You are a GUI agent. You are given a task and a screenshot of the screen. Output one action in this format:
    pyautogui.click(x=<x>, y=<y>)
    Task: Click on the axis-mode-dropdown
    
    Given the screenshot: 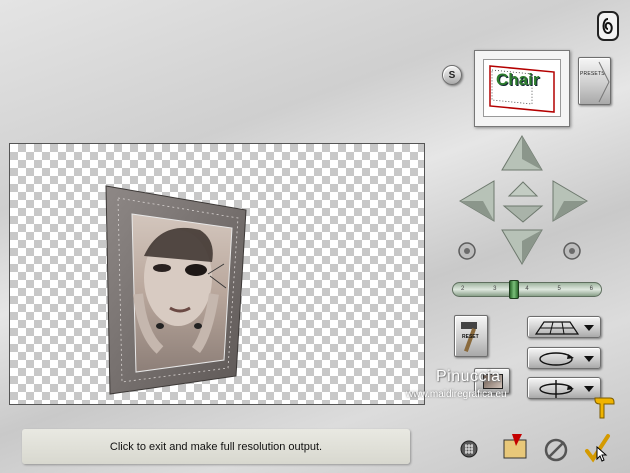 What is the action you would take?
    pyautogui.click(x=564, y=388)
    